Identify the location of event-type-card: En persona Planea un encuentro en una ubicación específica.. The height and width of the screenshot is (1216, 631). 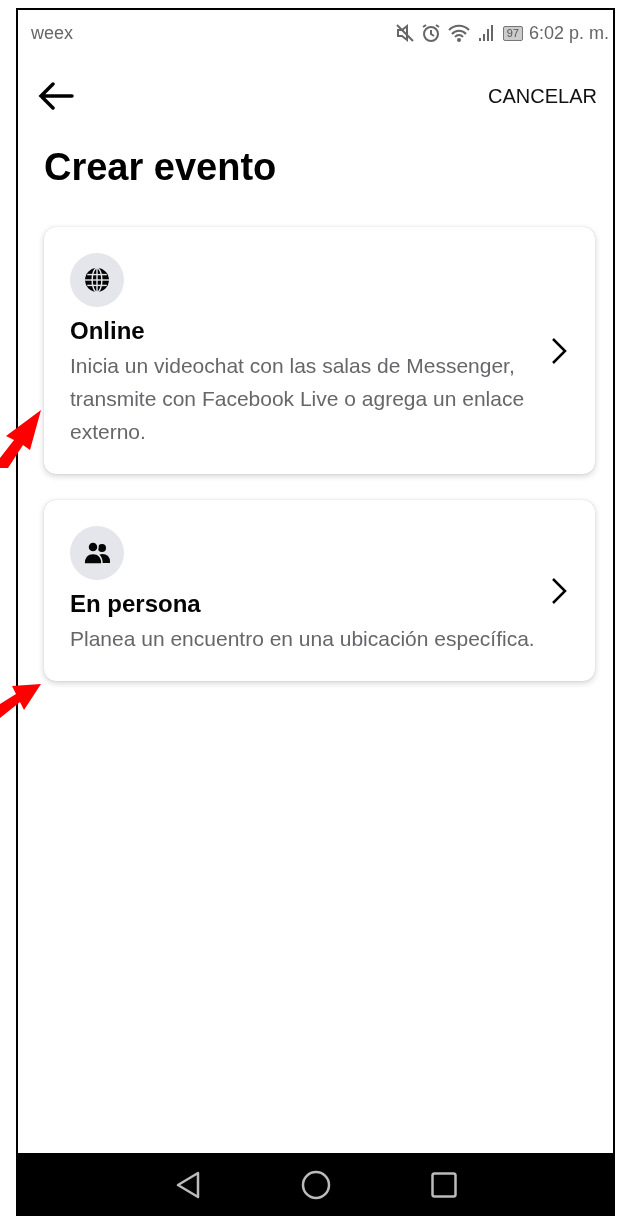
(319, 590).